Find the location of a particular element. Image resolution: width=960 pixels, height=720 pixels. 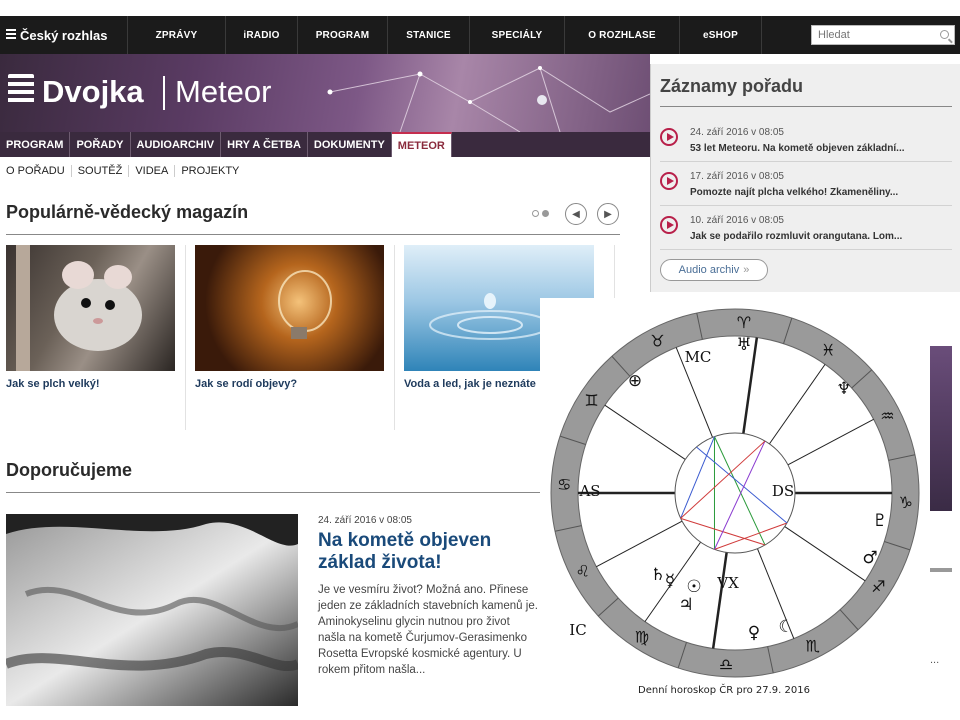

search-icon is located at coordinates (944, 34).